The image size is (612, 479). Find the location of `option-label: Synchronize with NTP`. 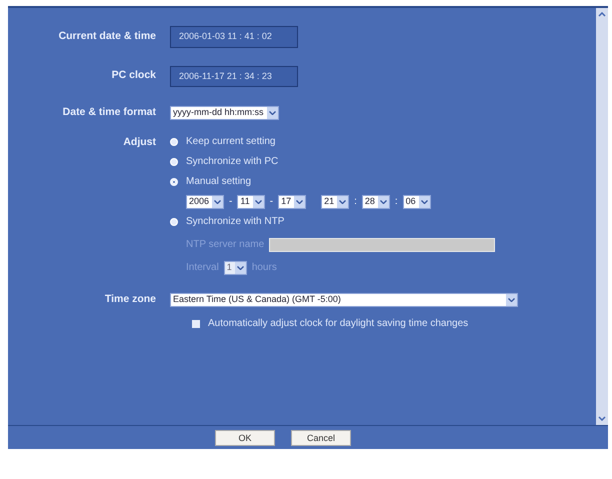

option-label: Synchronize with NTP is located at coordinates (235, 222).